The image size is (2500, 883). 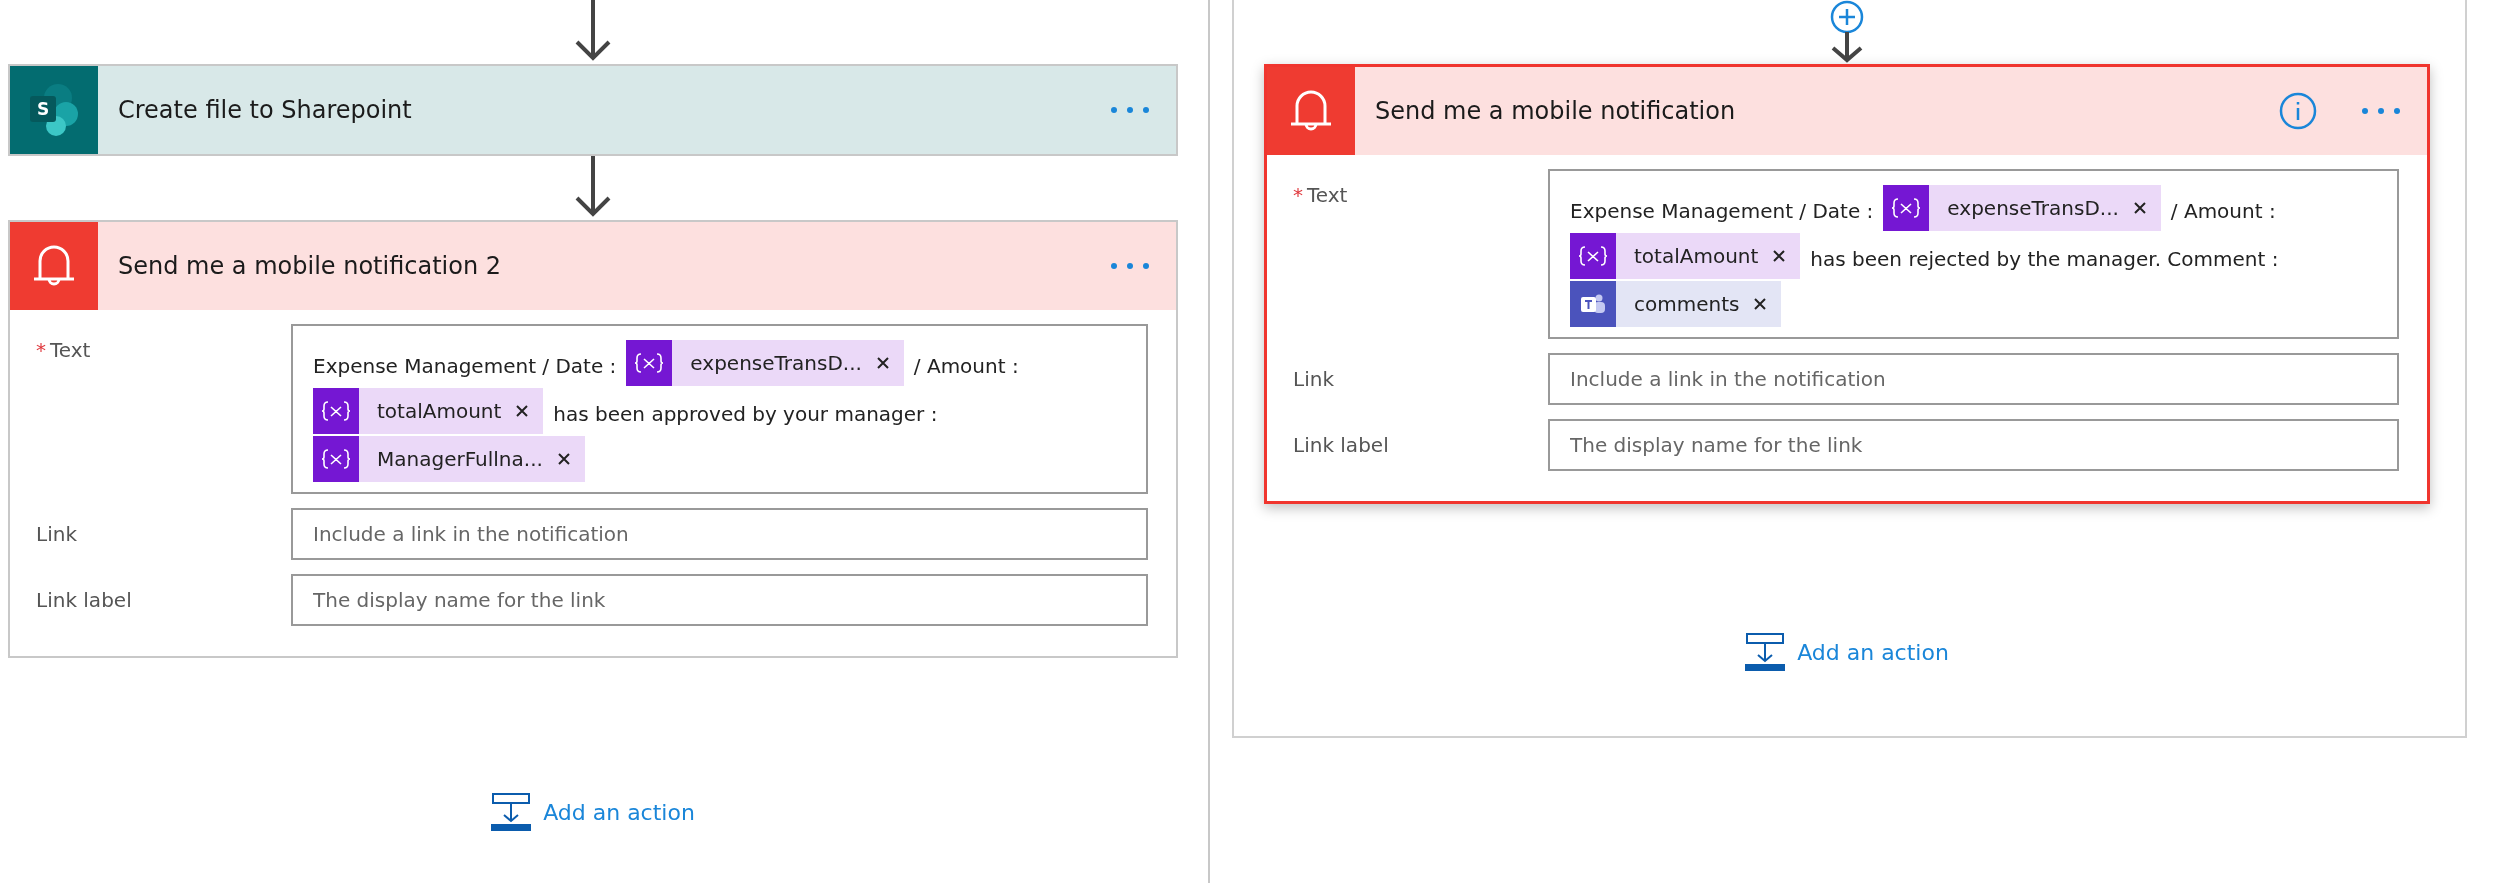 What do you see at coordinates (1556, 111) in the screenshot?
I see `card-title: Send me a mobile notification` at bounding box center [1556, 111].